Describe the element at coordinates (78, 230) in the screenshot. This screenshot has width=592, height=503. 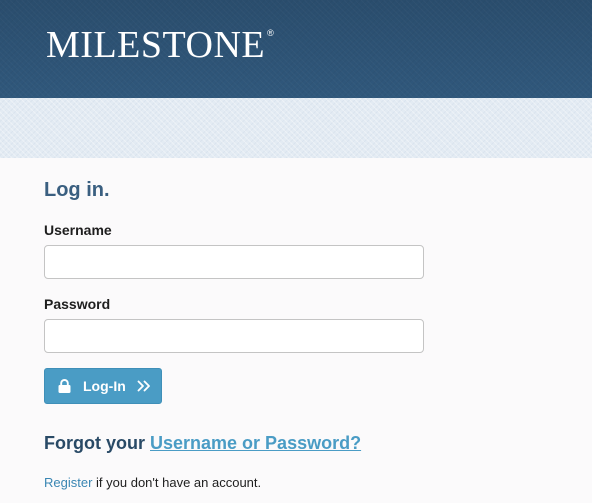
I see `username-label: Username` at that location.